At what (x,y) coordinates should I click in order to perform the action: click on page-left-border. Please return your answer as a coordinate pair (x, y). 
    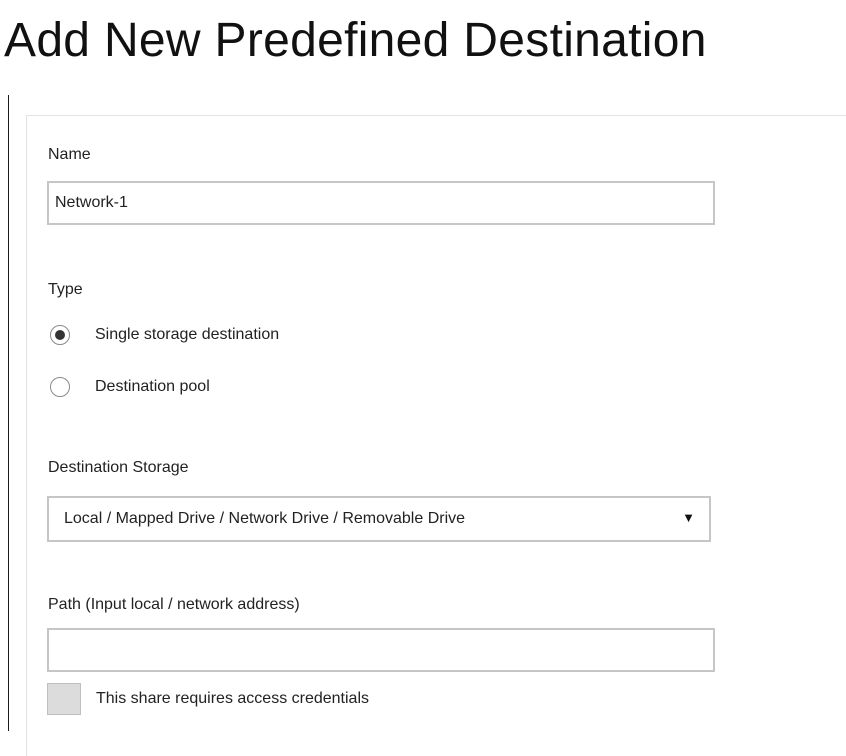
    Looking at the image, I should click on (8, 413).